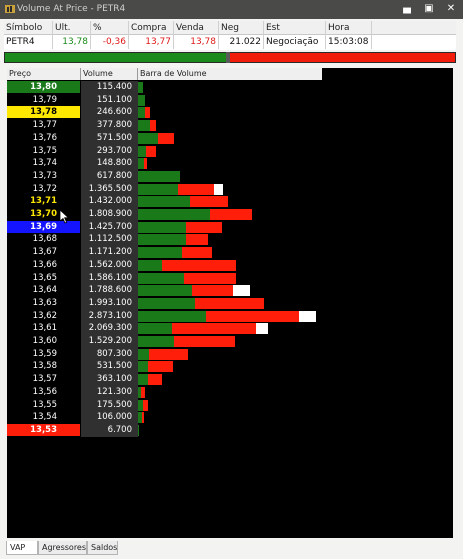 This screenshot has height=559, width=463. Describe the element at coordinates (151, 28) in the screenshot. I see `header-buy: Compra` at that location.